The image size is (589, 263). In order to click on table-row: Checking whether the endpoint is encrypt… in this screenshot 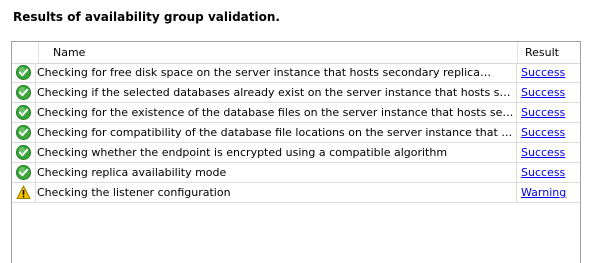, I will do `click(296, 153)`.